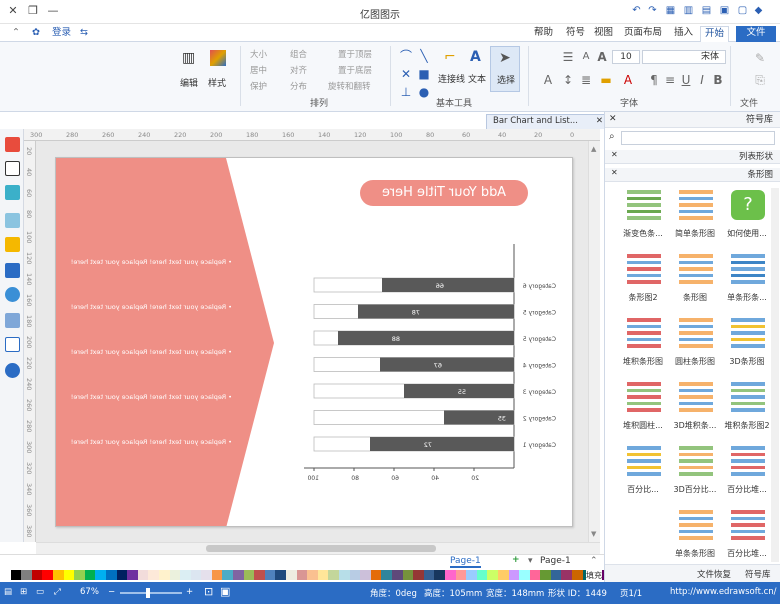  Describe the element at coordinates (643, 344) in the screenshot. I see `symbol-item: 堆积条形图` at that location.